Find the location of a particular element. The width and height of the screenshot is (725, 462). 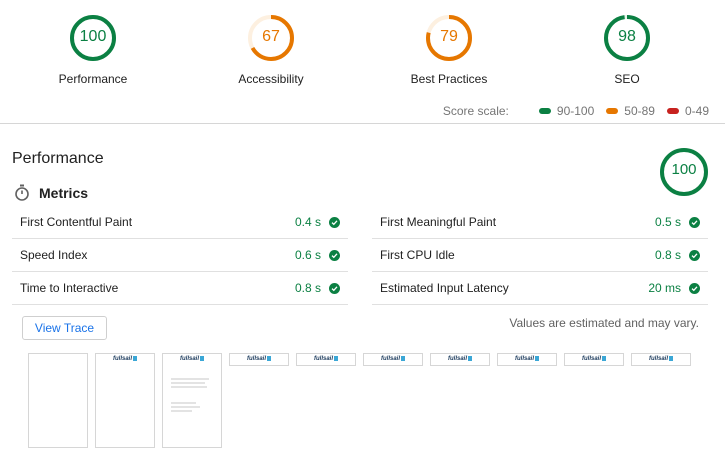

metric-name: Speed Index is located at coordinates (54, 255).